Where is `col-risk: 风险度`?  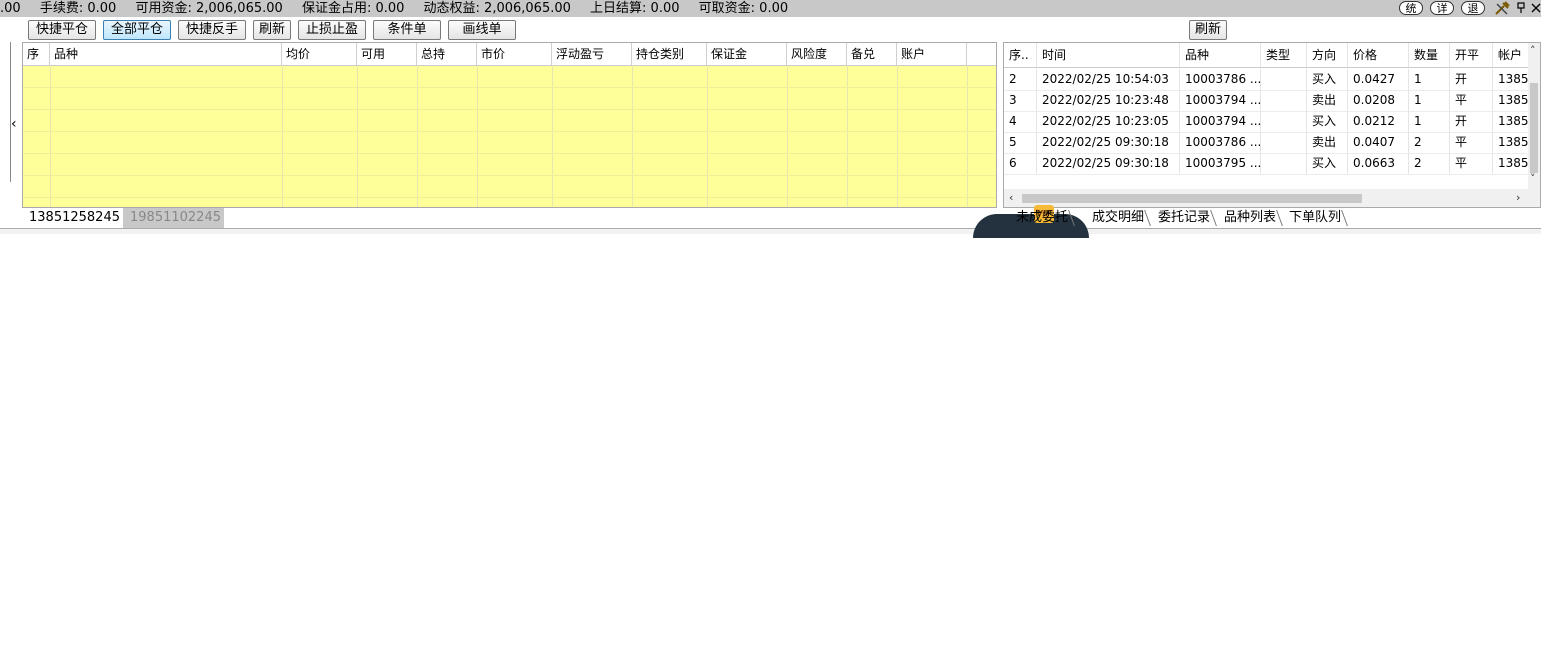 col-risk: 风险度 is located at coordinates (817, 54).